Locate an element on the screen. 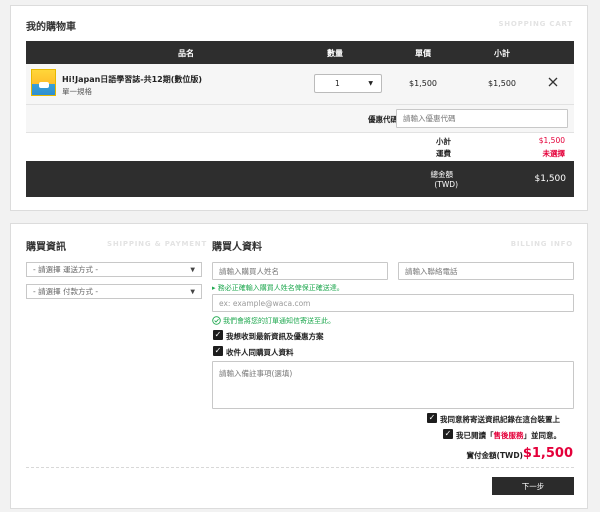 The image size is (600, 512). payment-method-value: - 請選擇 付款方式 - is located at coordinates (66, 291).